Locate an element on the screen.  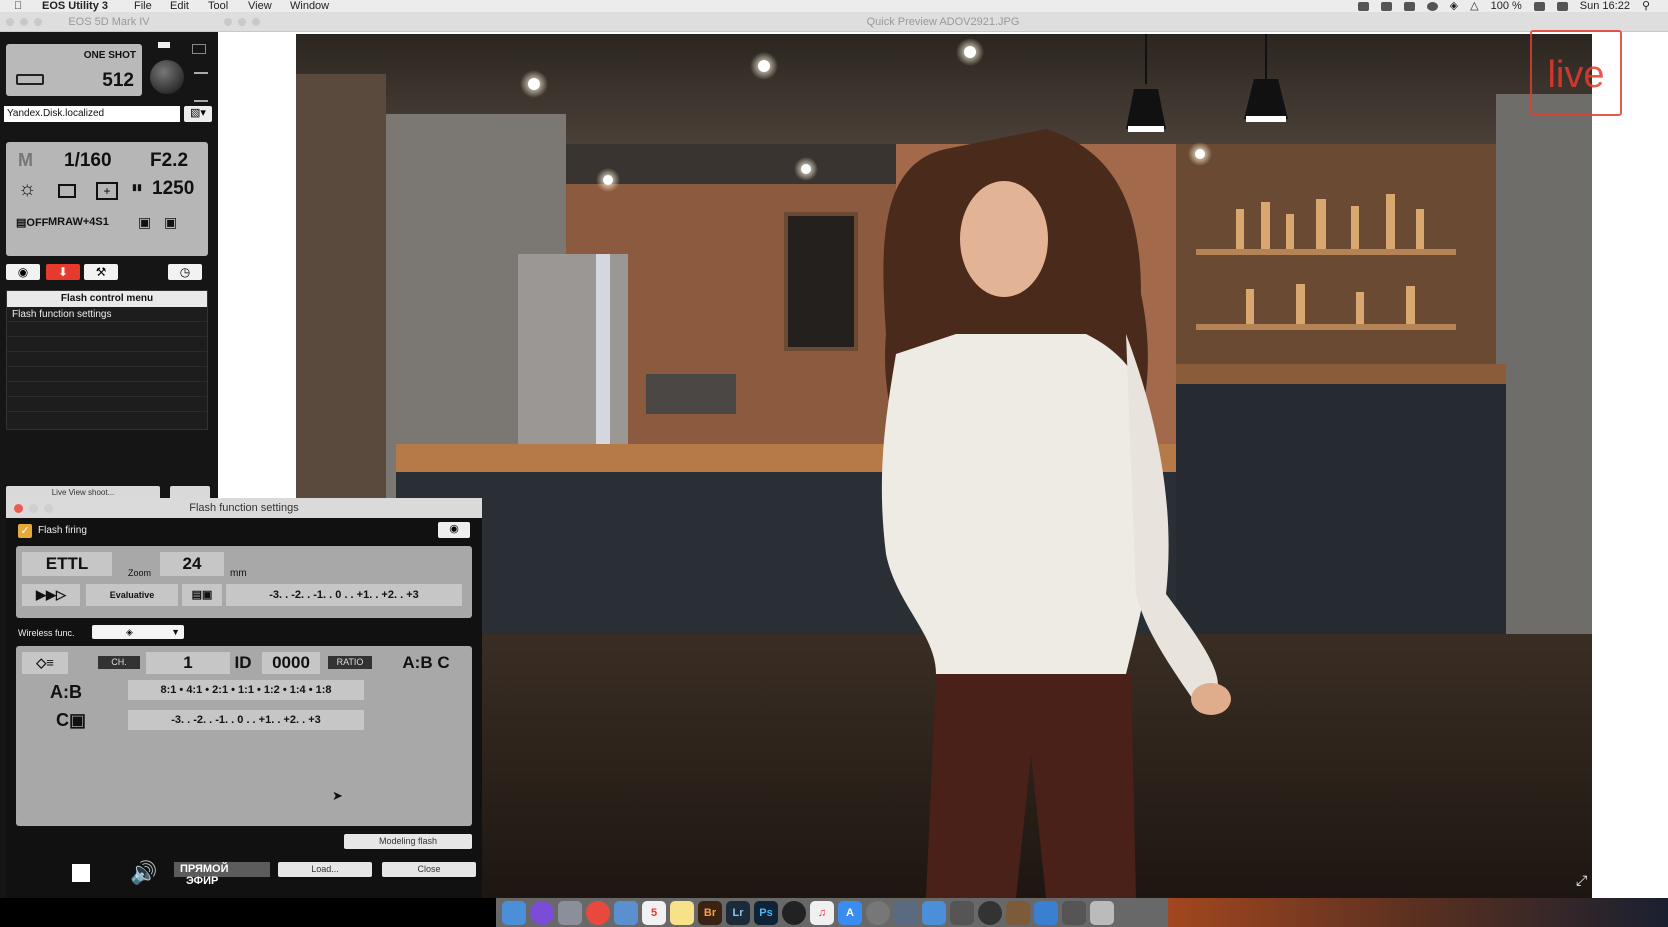
metering-field: Evaluative is located at coordinates (132, 595).